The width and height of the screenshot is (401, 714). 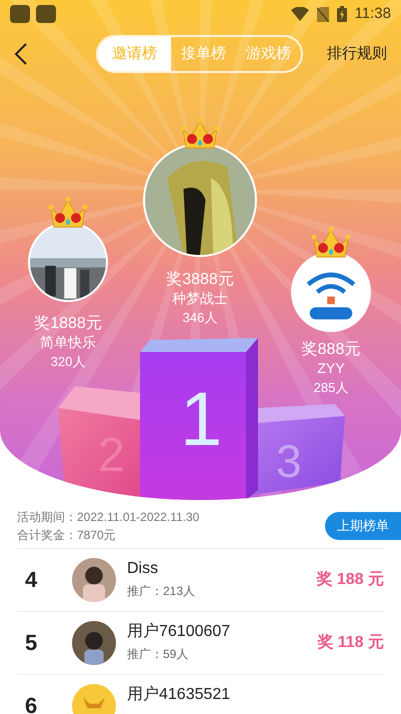 I want to click on place-number: 3, so click(x=289, y=461).